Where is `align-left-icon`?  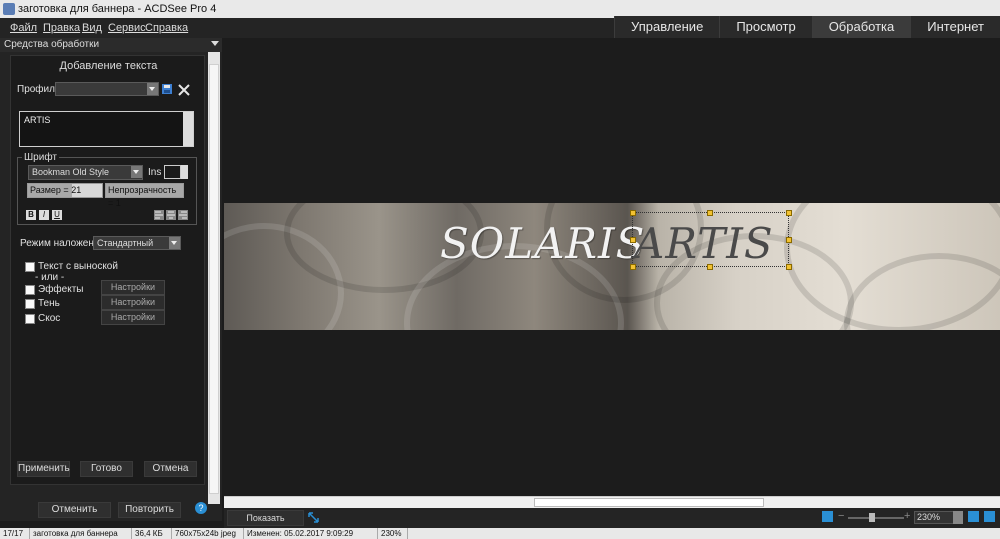 align-left-icon is located at coordinates (159, 215).